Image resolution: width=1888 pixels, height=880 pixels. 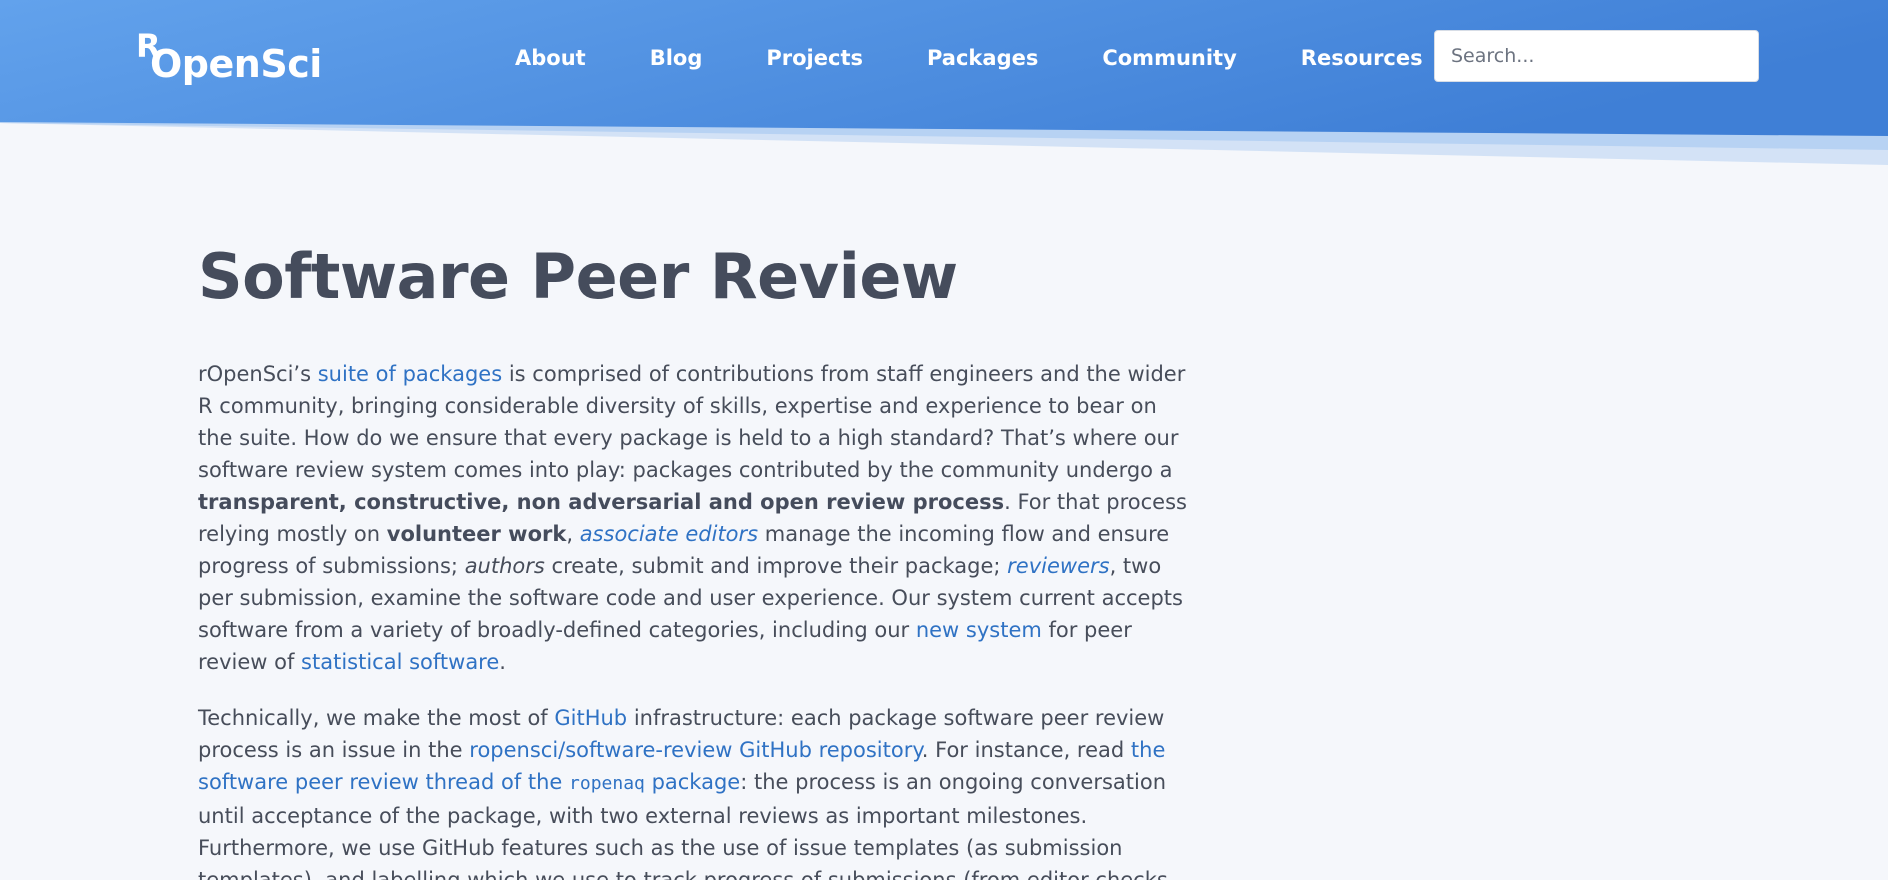 What do you see at coordinates (1026, 750) in the screenshot?
I see `text: . For instance, read` at bounding box center [1026, 750].